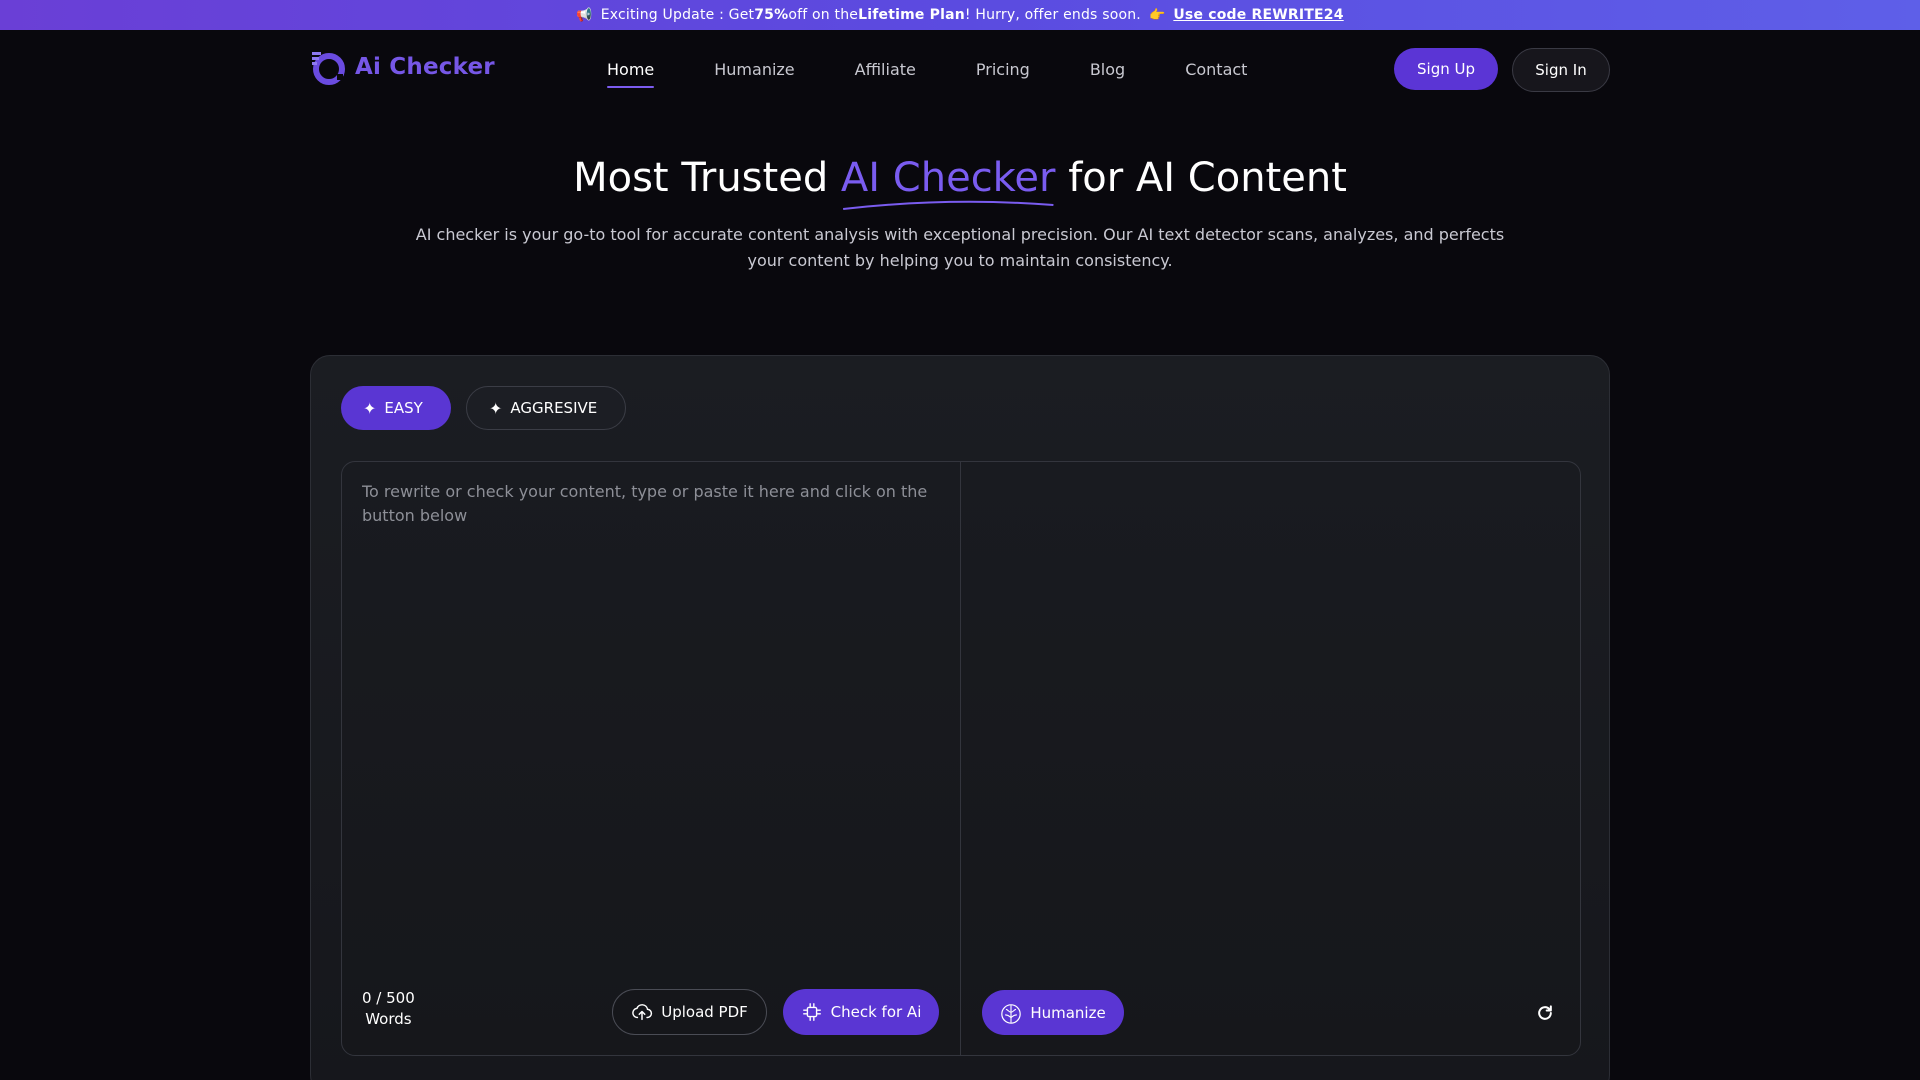 This screenshot has width=1920, height=1080. What do you see at coordinates (677, 15) in the screenshot?
I see `announcement-text-1: Exciting Update : Get` at bounding box center [677, 15].